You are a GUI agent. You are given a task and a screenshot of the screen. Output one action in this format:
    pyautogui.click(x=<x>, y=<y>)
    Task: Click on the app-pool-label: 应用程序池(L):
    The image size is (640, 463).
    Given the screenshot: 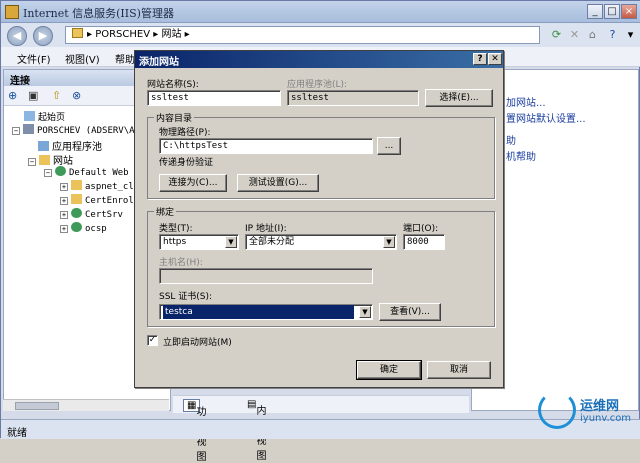 What is the action you would take?
    pyautogui.click(x=317, y=85)
    